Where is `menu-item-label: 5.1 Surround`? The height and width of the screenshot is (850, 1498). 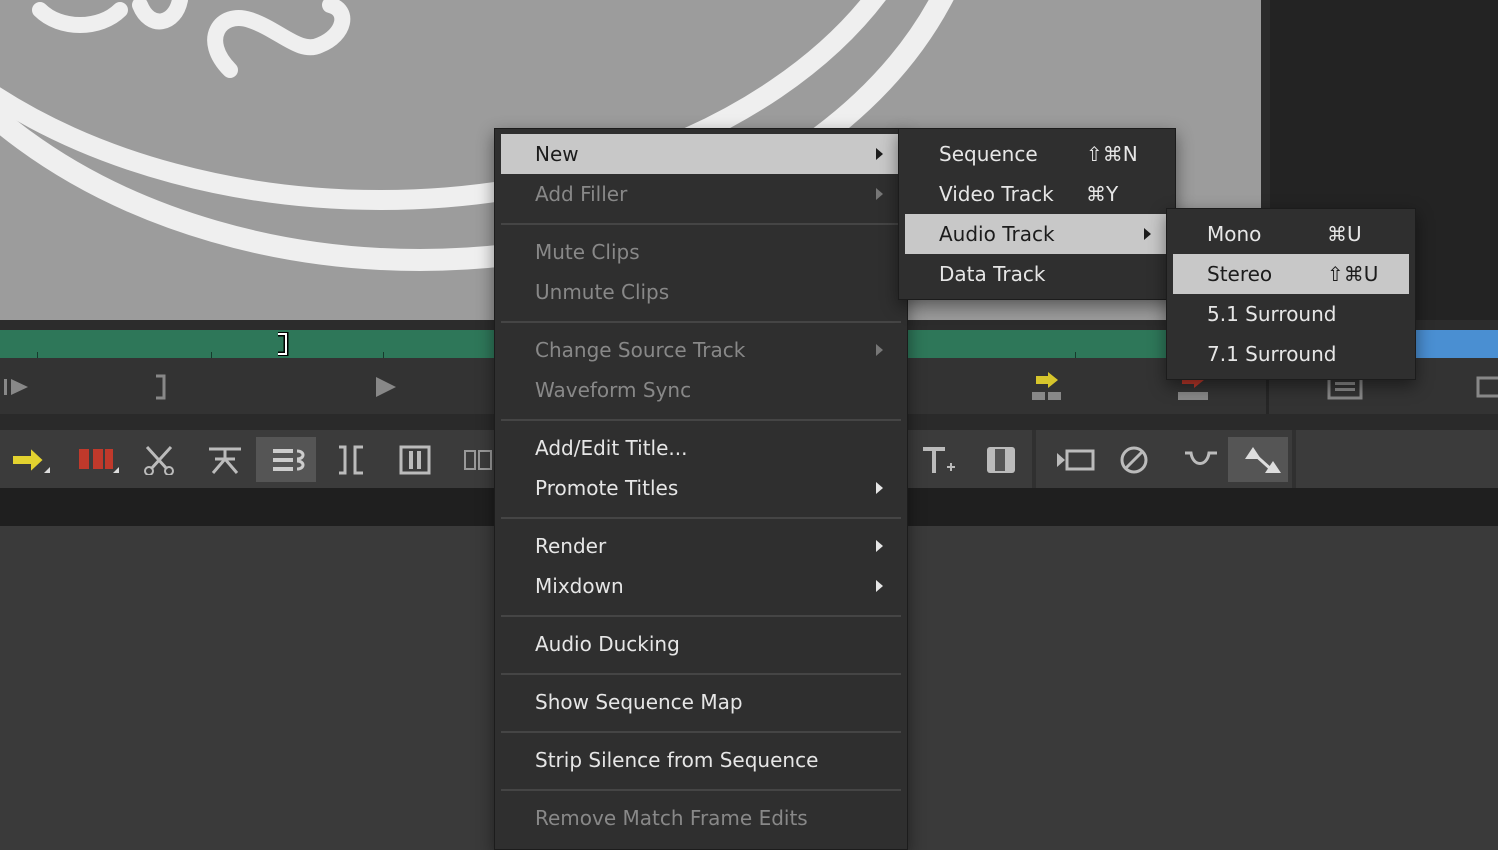
menu-item-label: 5.1 Surround is located at coordinates (1272, 314).